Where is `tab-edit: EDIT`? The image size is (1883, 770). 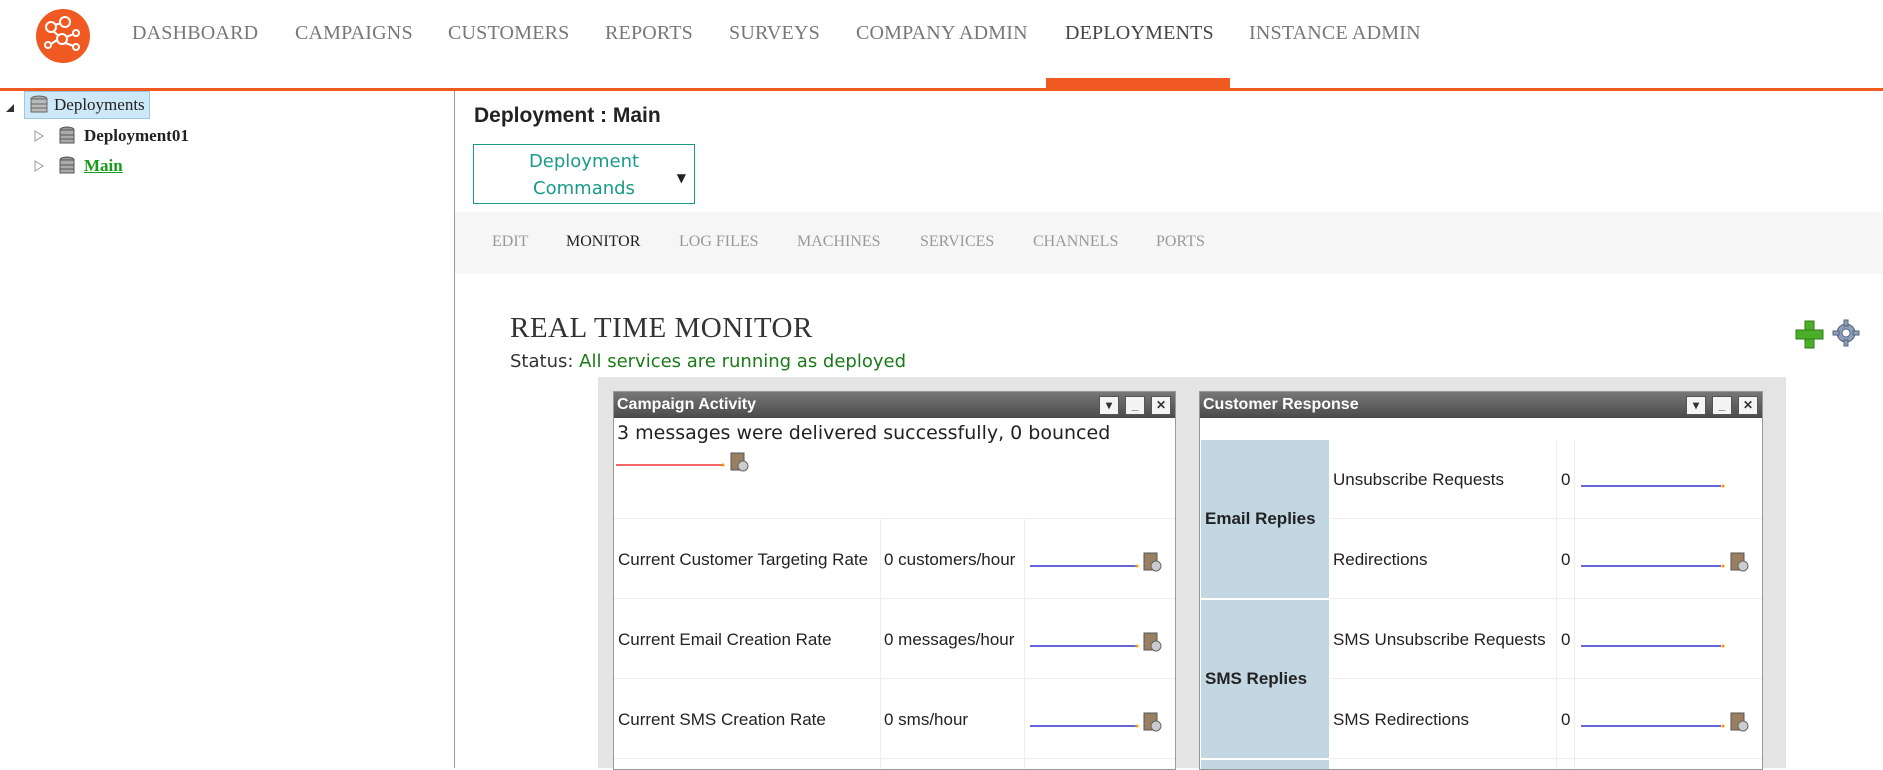 tab-edit: EDIT is located at coordinates (510, 242).